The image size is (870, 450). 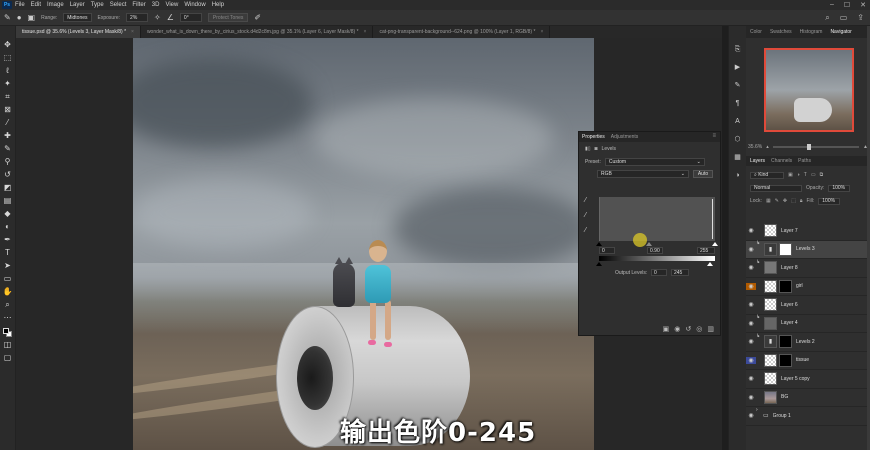 I want to click on pressure-icon: ✐, so click(x=257, y=17).